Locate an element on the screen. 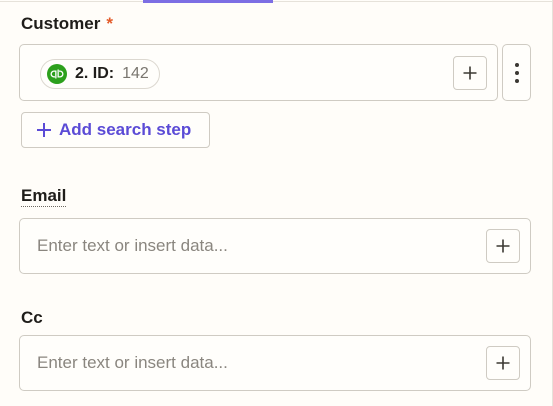 Image resolution: width=553 pixels, height=406 pixels. quickbooks-logo-icon is located at coordinates (57, 74).